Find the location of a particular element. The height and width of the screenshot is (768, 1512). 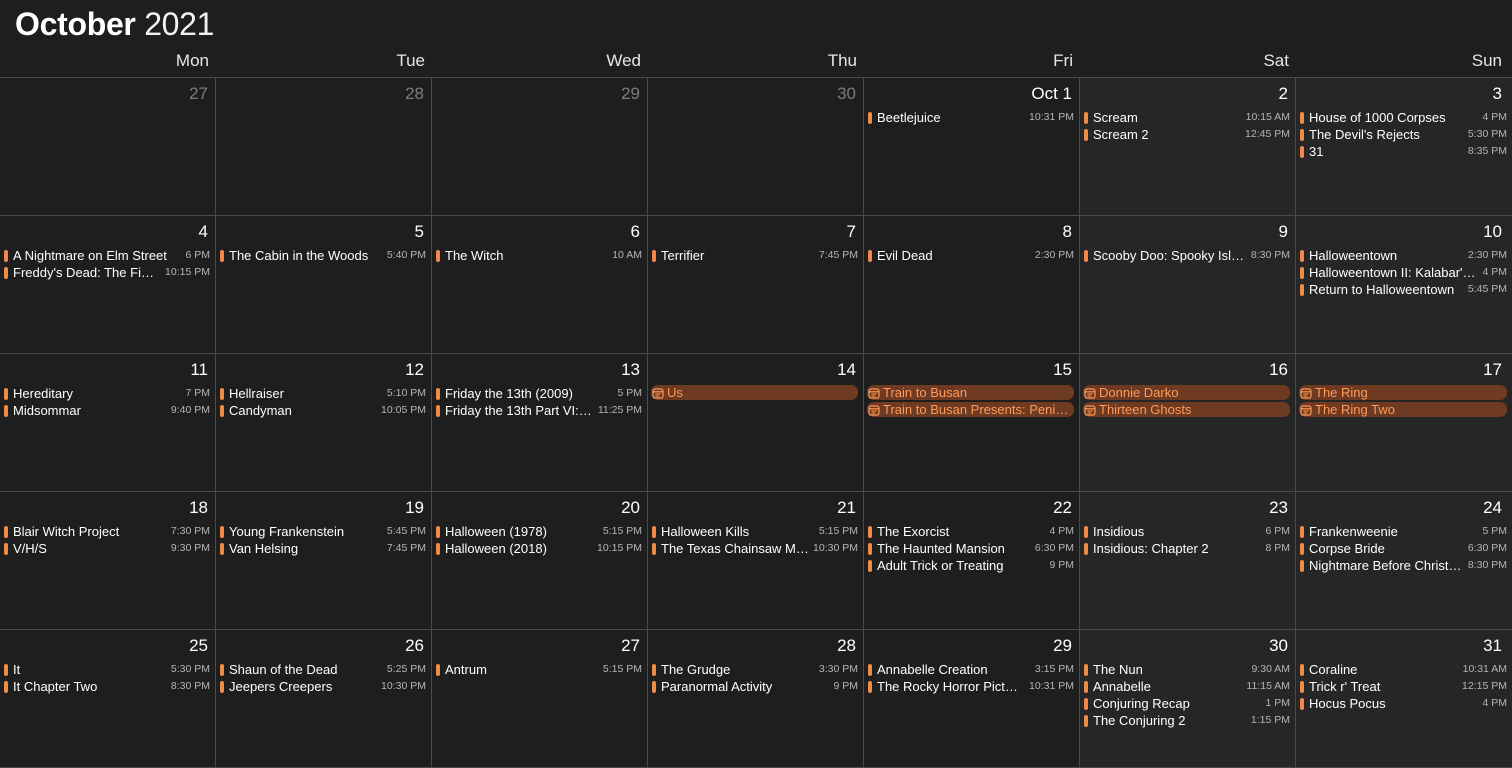

calendar-event: Beetlejuice 10:31 PM is located at coordinates (971, 117).